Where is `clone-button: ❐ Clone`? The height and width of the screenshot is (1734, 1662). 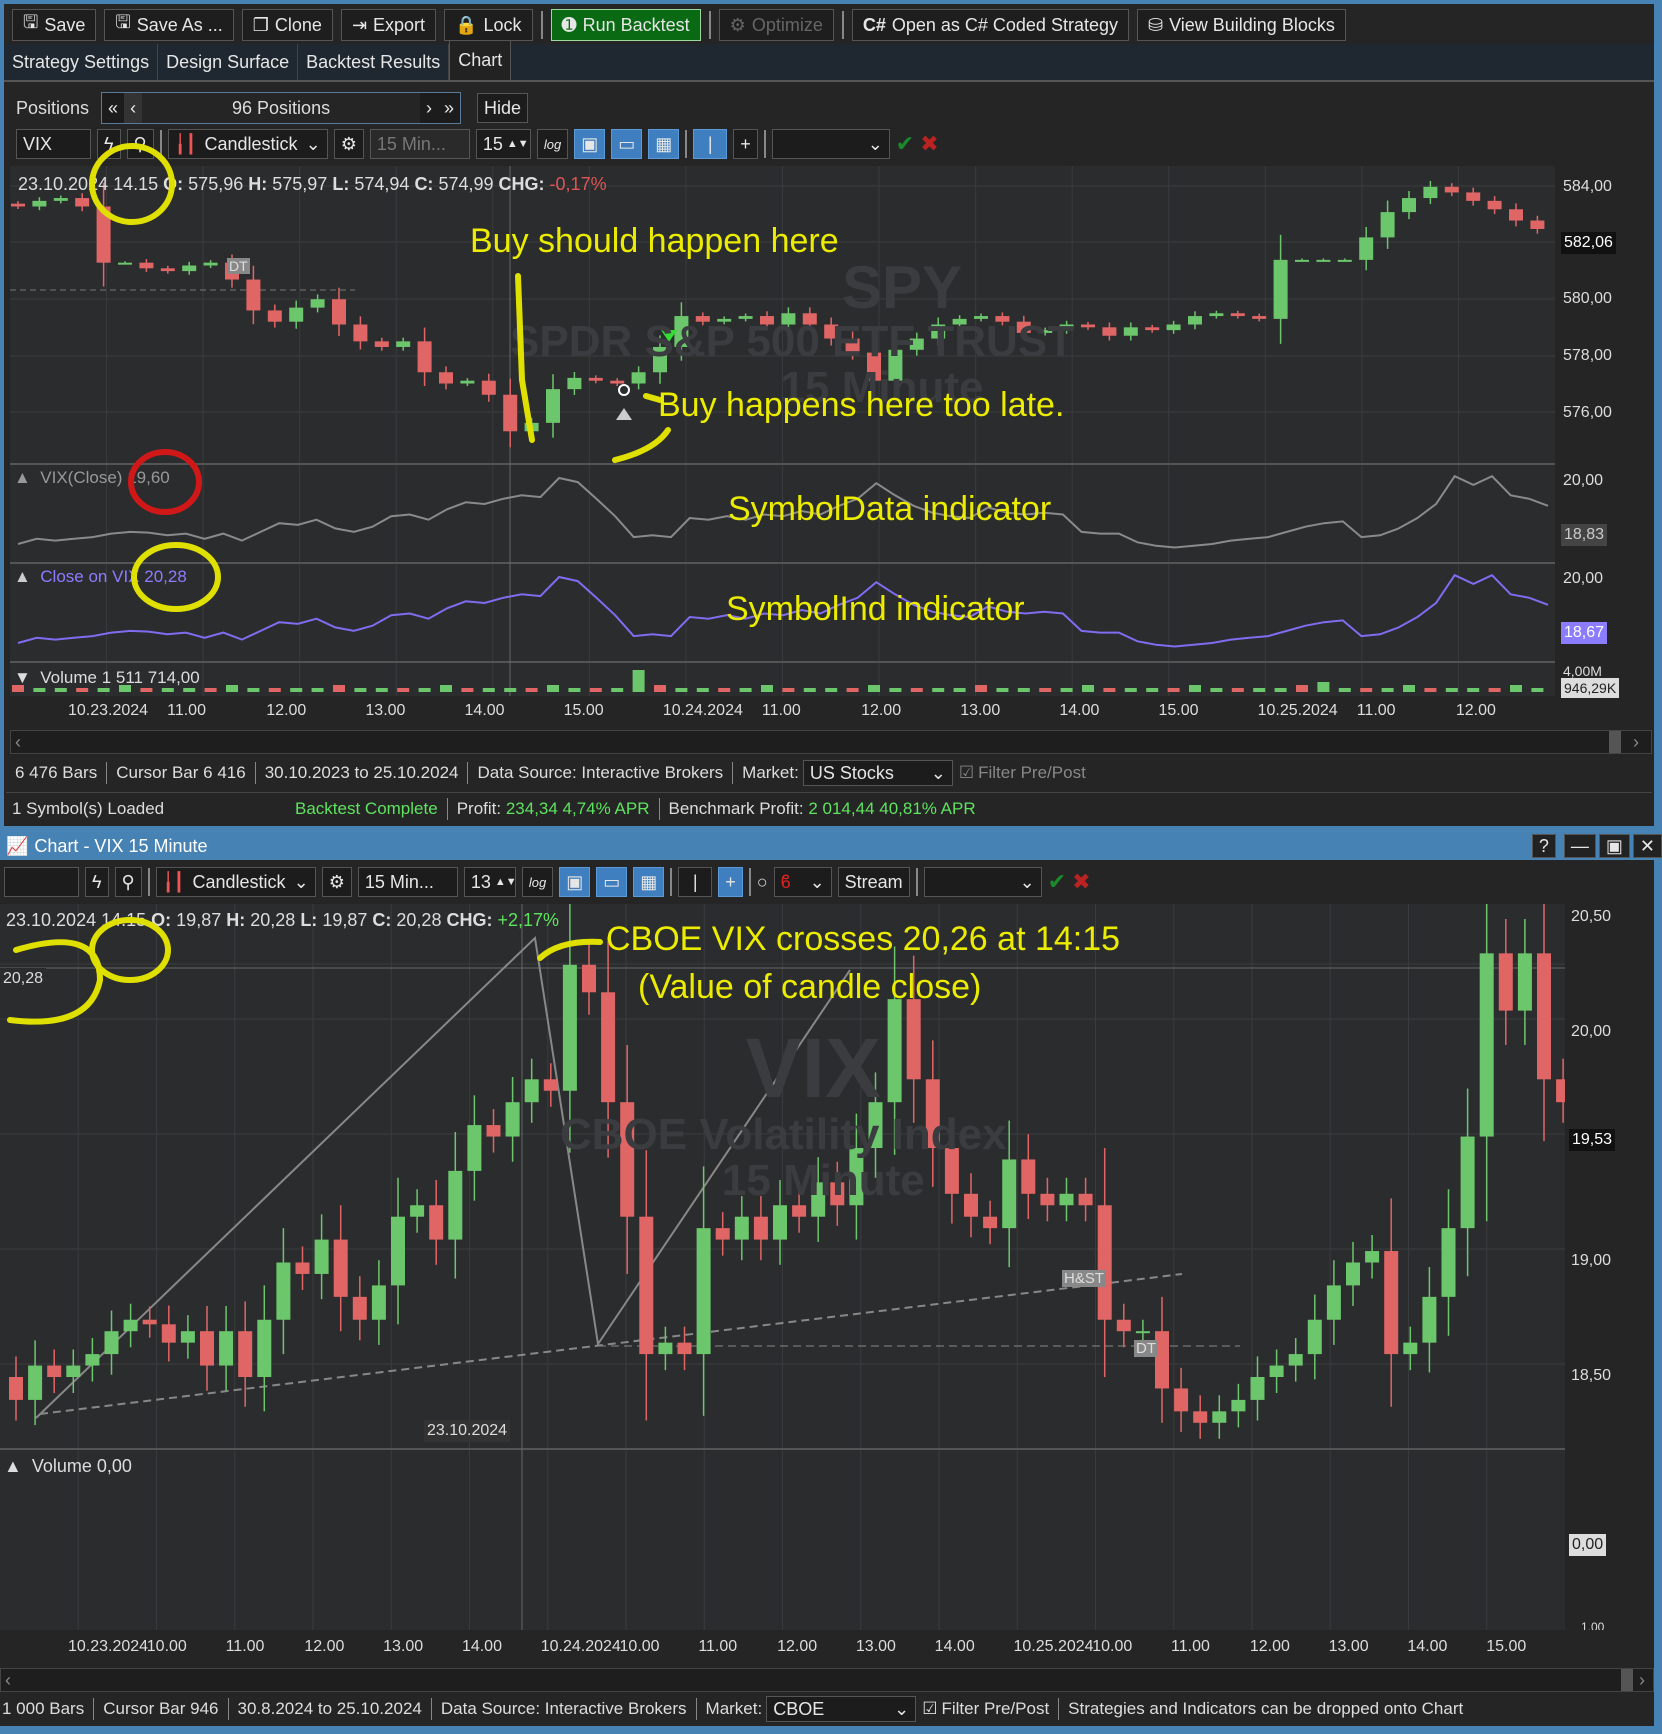 clone-button: ❐ Clone is located at coordinates (287, 25).